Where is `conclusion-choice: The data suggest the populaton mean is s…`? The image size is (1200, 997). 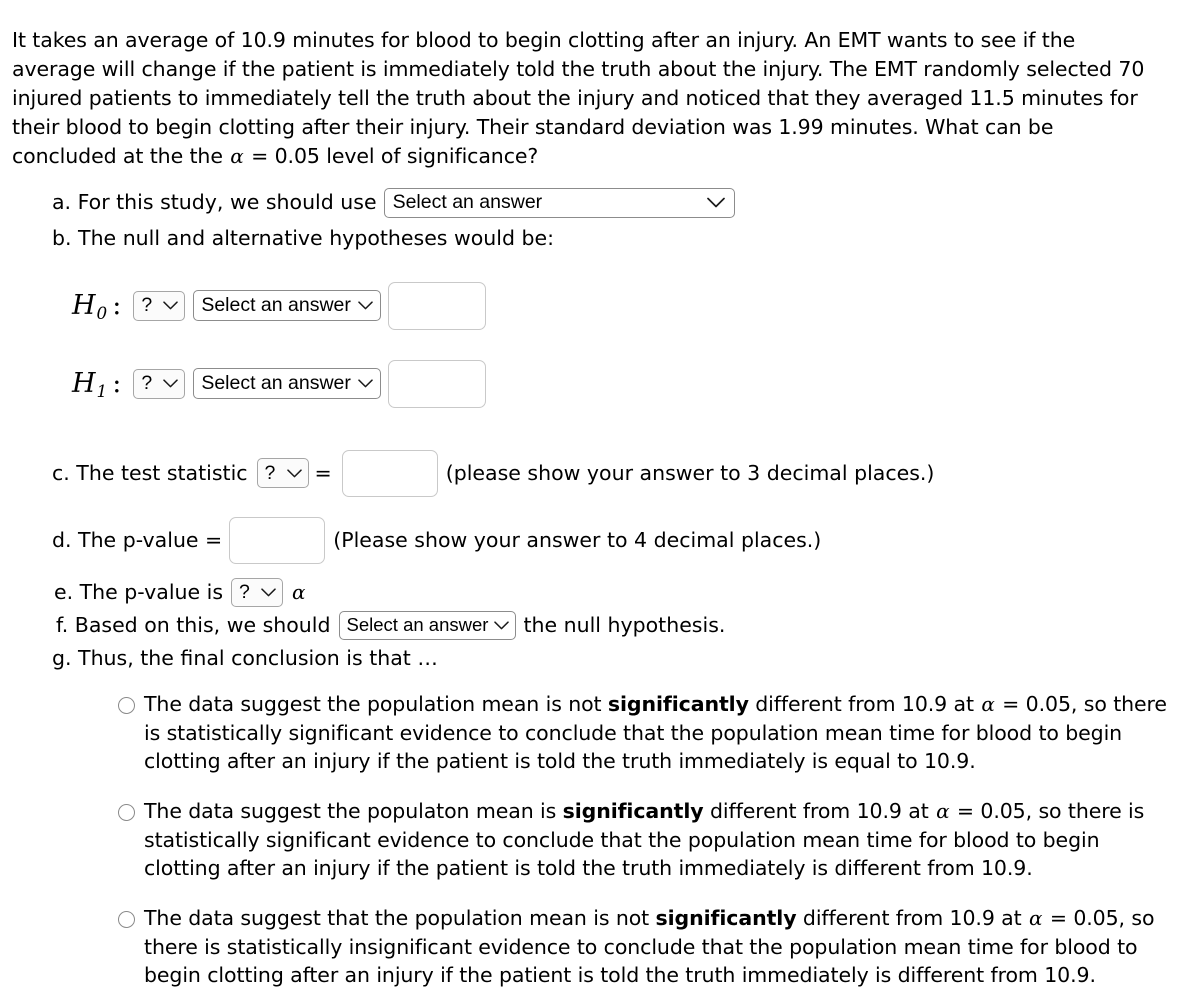
conclusion-choice: The data suggest the populaton mean is s… is located at coordinates (645, 839).